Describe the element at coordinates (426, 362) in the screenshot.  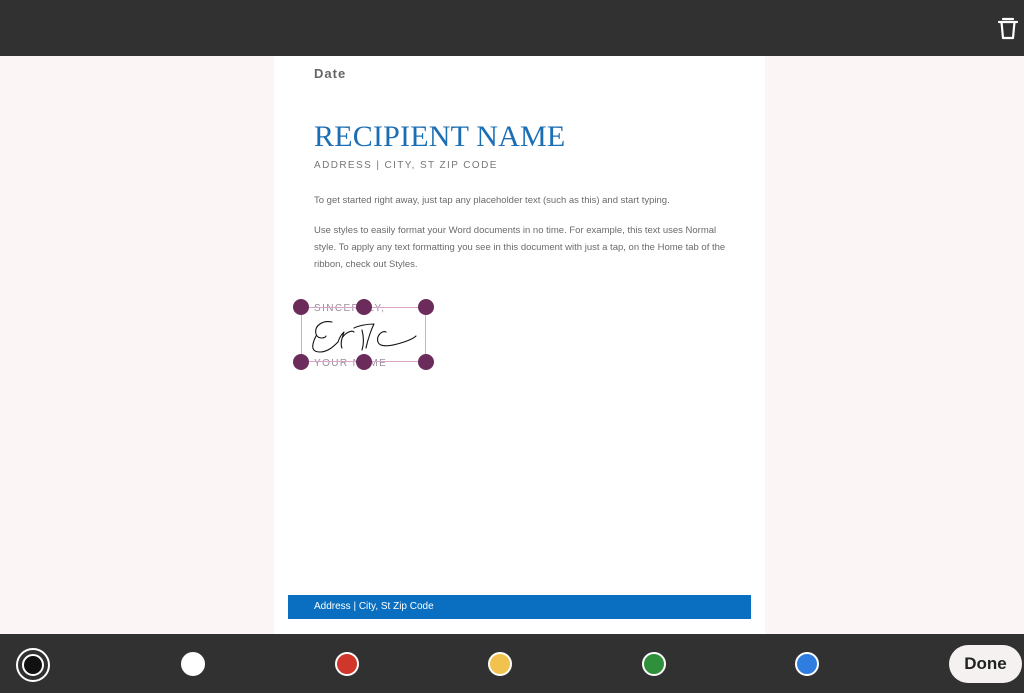
I see `resize-handle-bottom-right` at that location.